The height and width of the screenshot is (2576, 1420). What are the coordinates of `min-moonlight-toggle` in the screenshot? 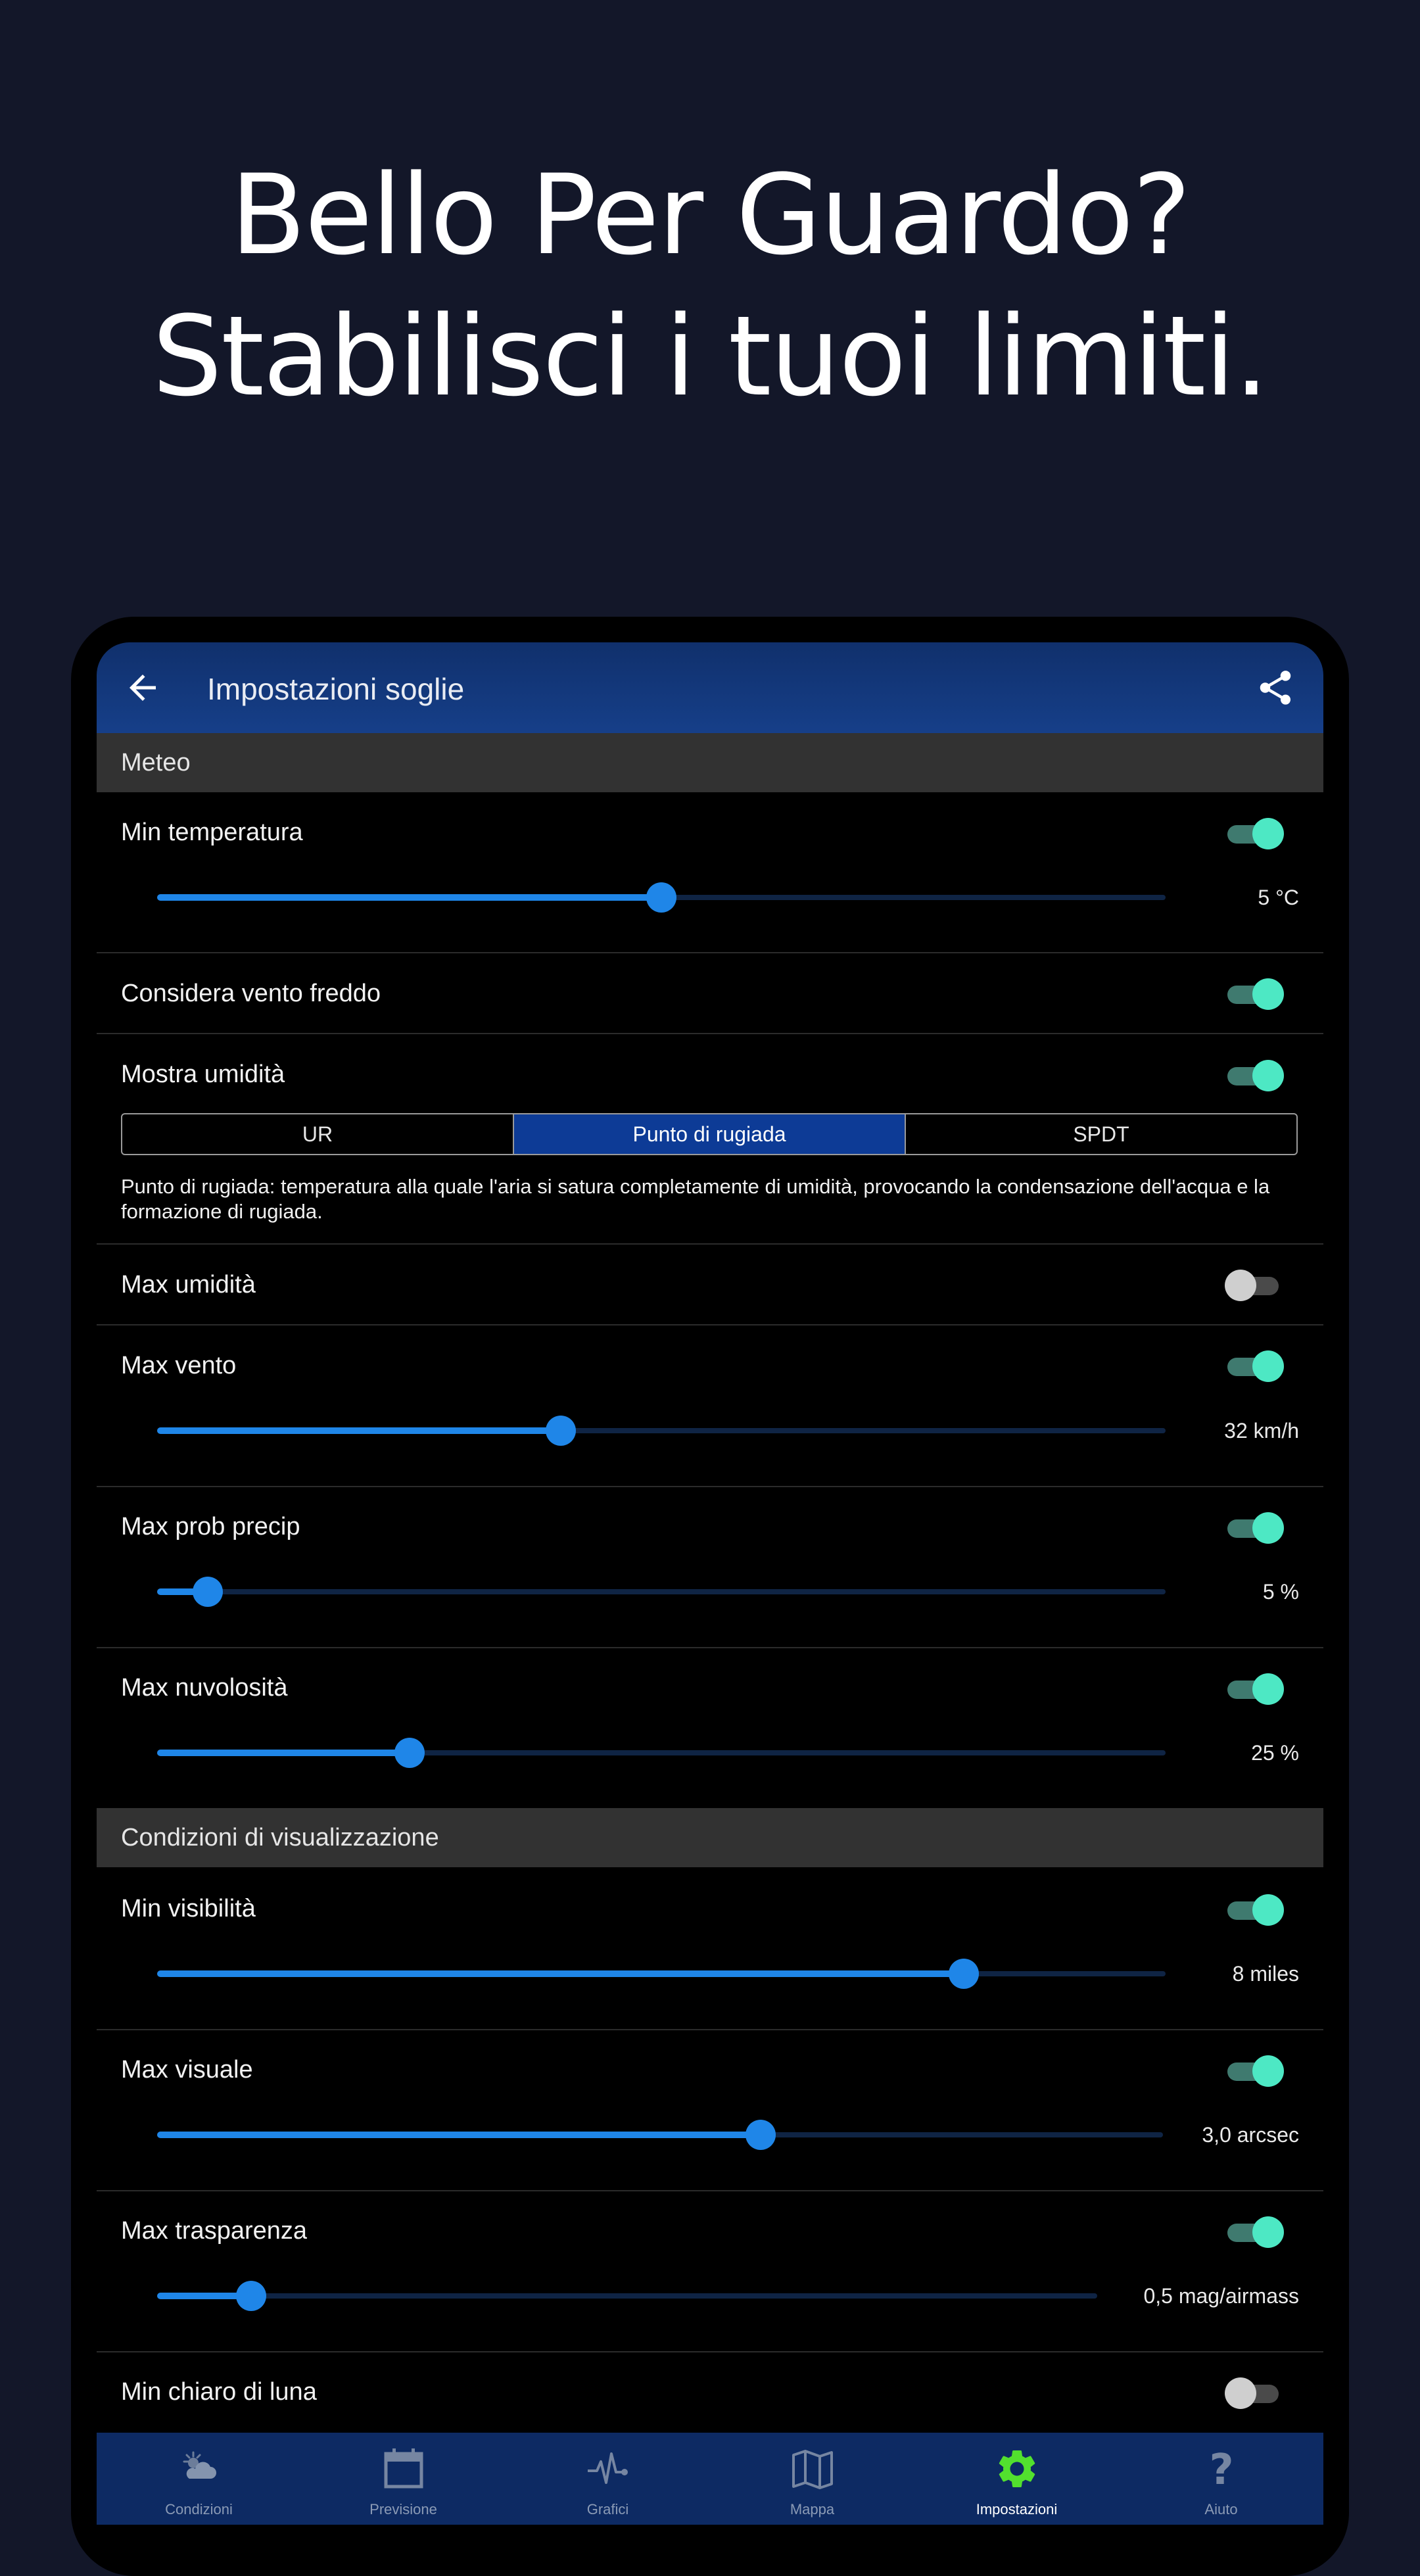 It's located at (1254, 2393).